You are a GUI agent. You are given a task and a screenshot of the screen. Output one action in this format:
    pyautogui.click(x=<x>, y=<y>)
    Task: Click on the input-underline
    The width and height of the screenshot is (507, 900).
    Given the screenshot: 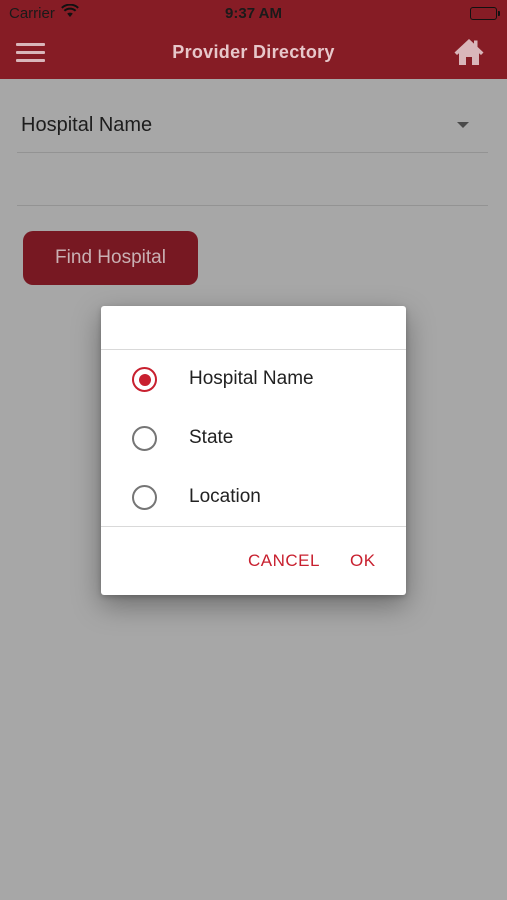 What is the action you would take?
    pyautogui.click(x=252, y=205)
    